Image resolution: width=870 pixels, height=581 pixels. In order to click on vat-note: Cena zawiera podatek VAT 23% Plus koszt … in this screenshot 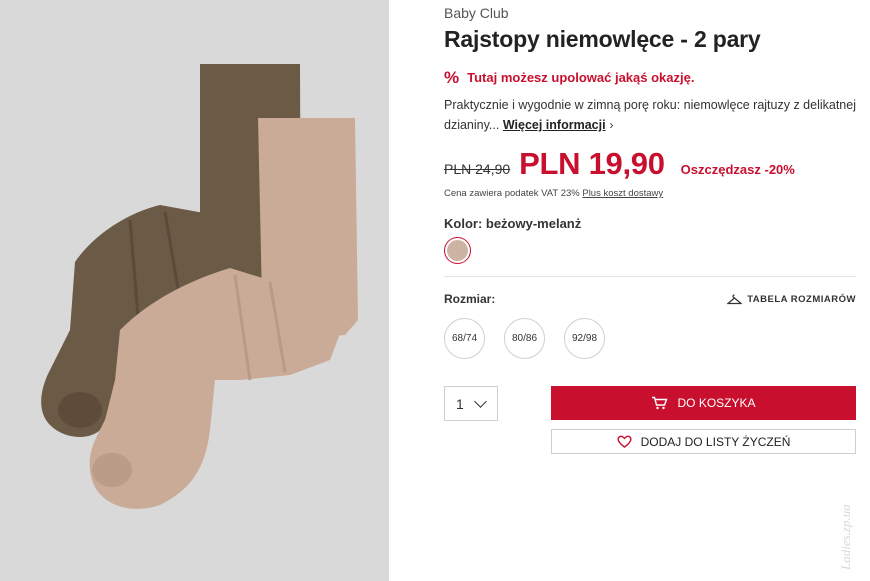, I will do `click(553, 193)`.